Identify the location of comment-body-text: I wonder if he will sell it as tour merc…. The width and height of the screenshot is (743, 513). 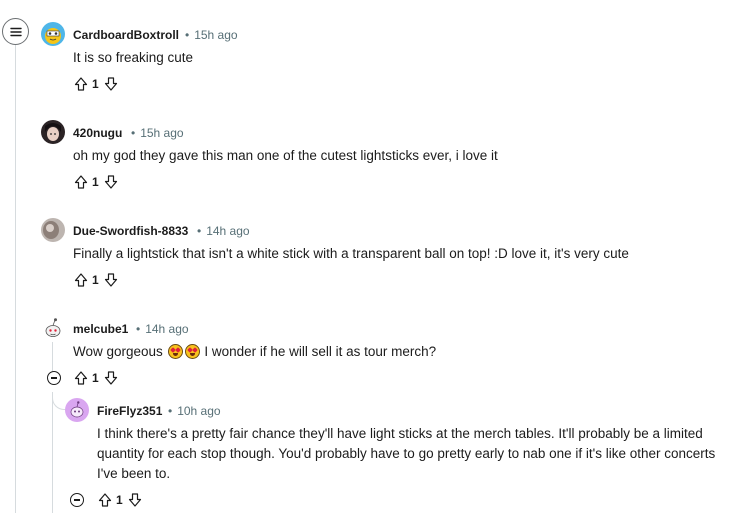
(320, 351).